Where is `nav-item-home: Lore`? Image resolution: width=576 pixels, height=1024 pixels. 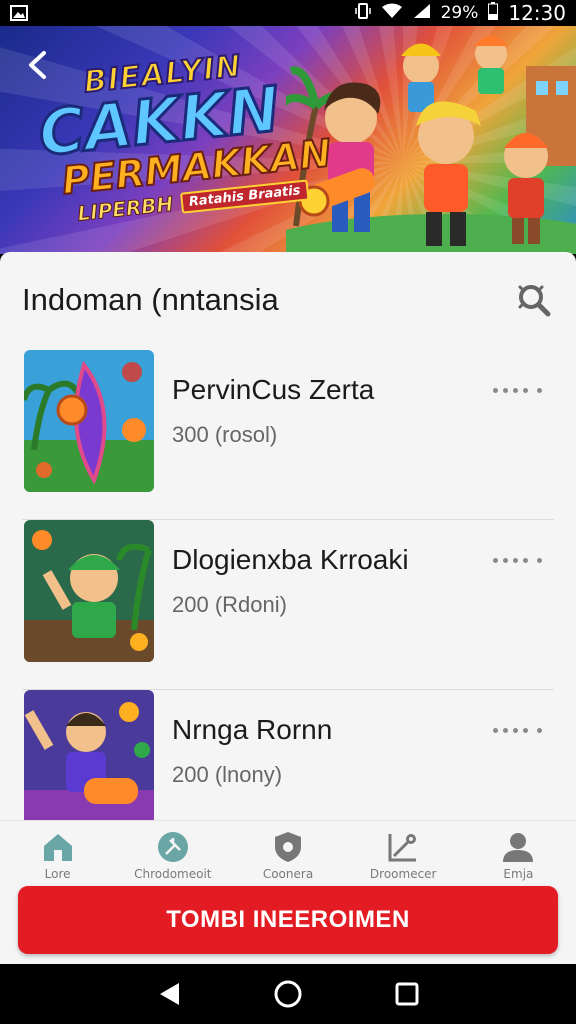 nav-item-home: Lore is located at coordinates (57, 853).